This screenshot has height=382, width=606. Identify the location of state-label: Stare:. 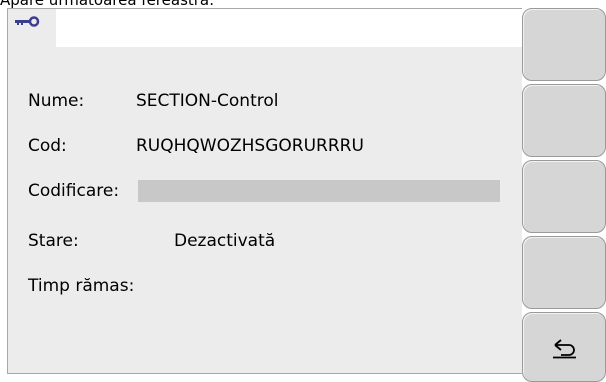
(53, 241).